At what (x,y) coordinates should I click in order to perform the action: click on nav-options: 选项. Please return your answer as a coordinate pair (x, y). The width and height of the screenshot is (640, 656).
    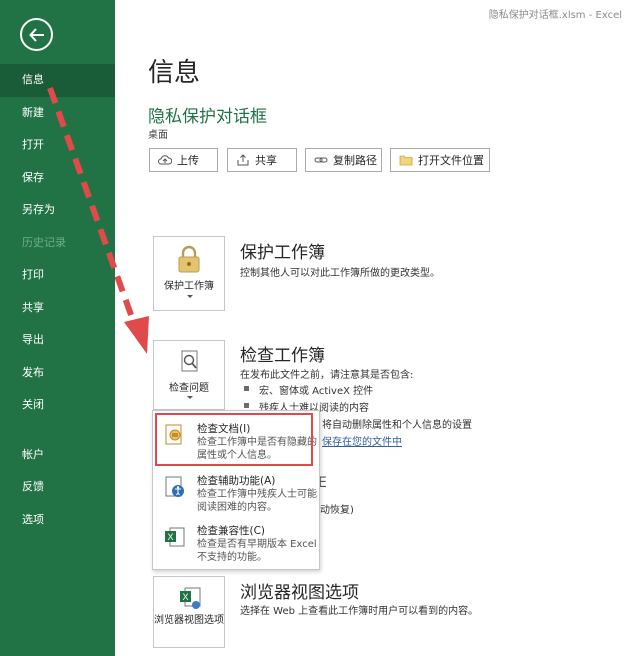
    Looking at the image, I should click on (57, 520).